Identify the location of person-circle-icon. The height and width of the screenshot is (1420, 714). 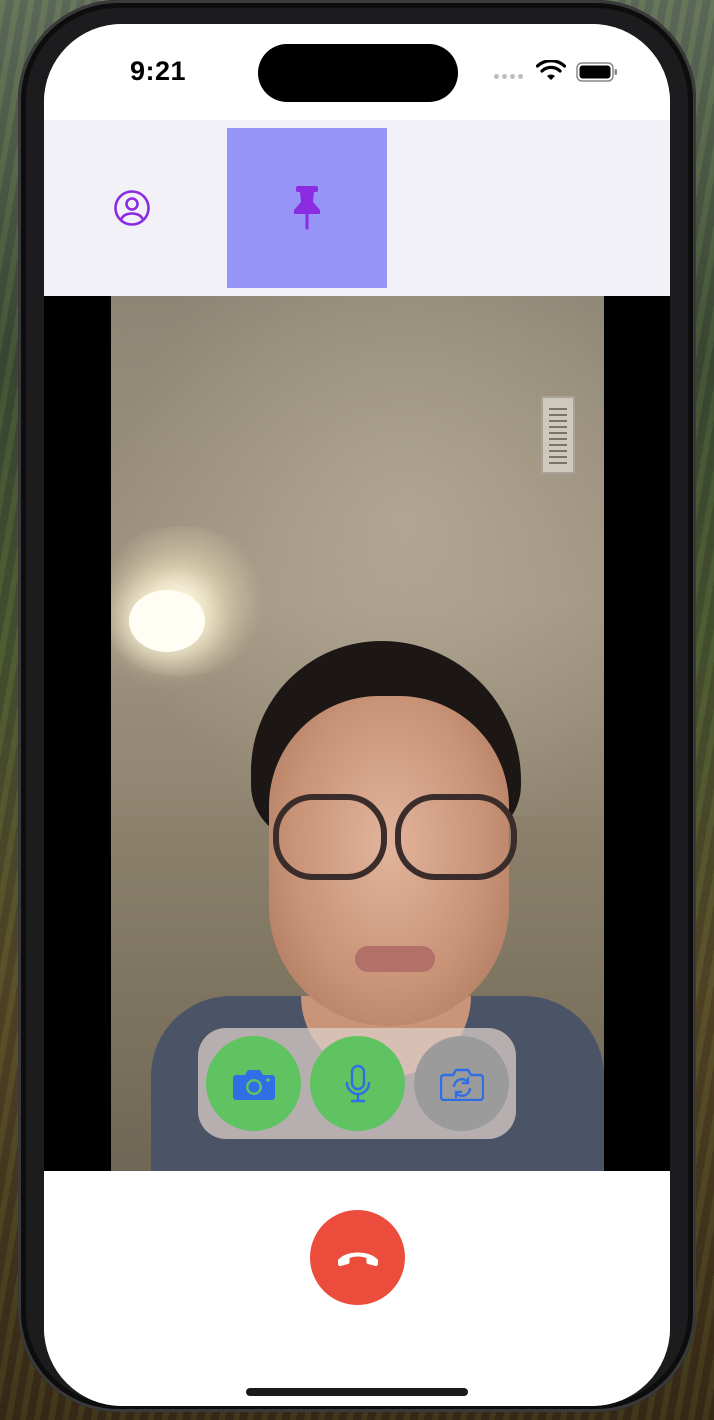
(132, 208).